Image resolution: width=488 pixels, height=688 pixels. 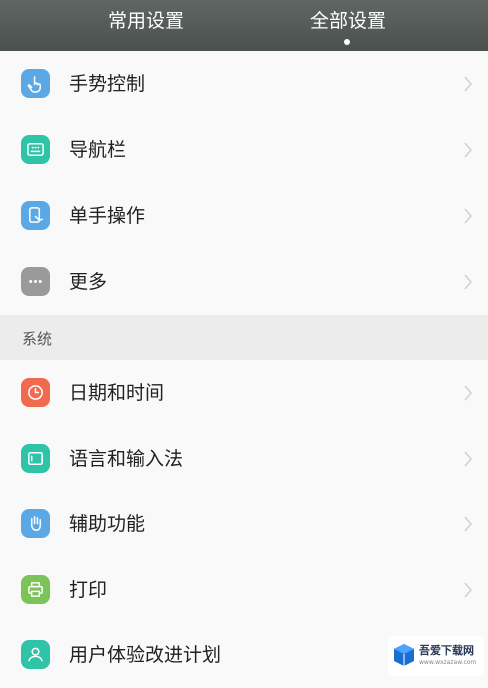 I want to click on settings-row-navigation-bar: 导航栏, so click(x=244, y=150).